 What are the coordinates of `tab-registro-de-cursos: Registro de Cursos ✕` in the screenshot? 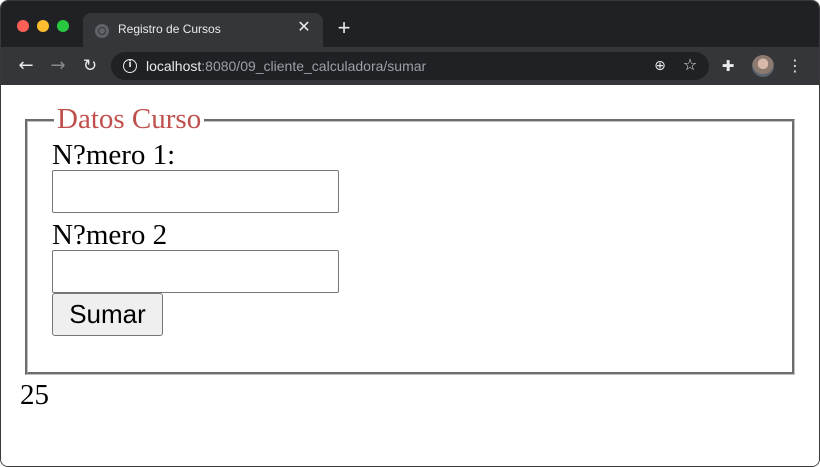 It's located at (203, 30).